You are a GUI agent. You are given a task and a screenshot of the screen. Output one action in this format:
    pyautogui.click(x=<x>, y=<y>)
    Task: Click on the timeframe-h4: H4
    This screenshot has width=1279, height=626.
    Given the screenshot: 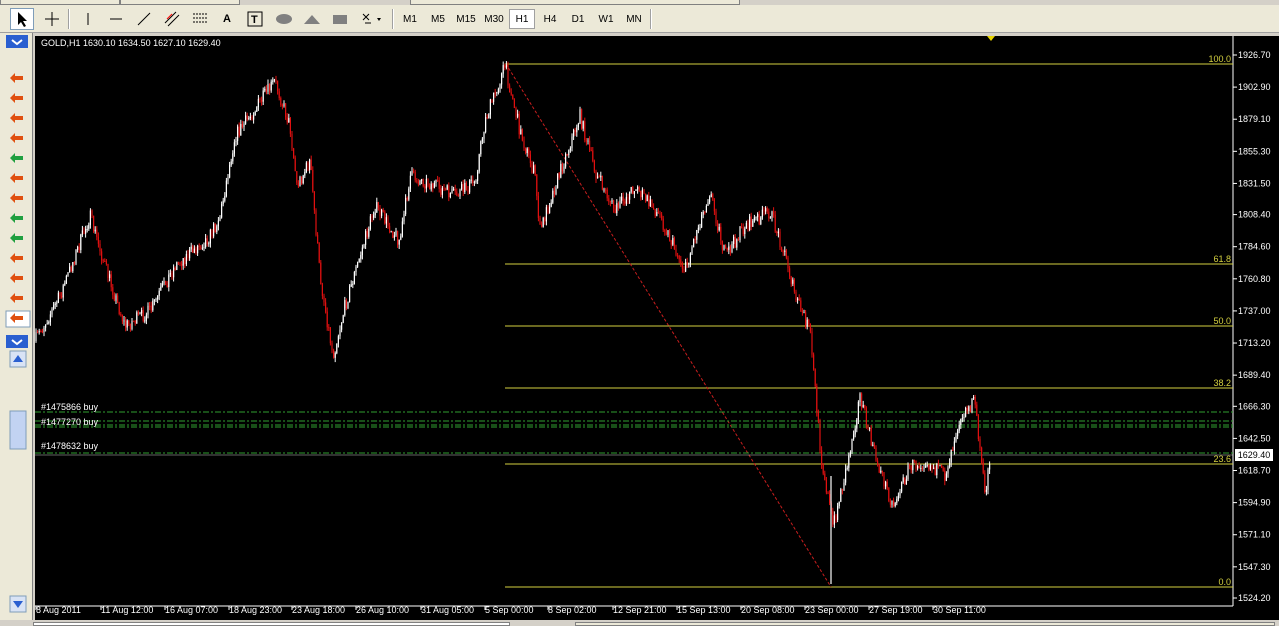 What is the action you would take?
    pyautogui.click(x=550, y=19)
    